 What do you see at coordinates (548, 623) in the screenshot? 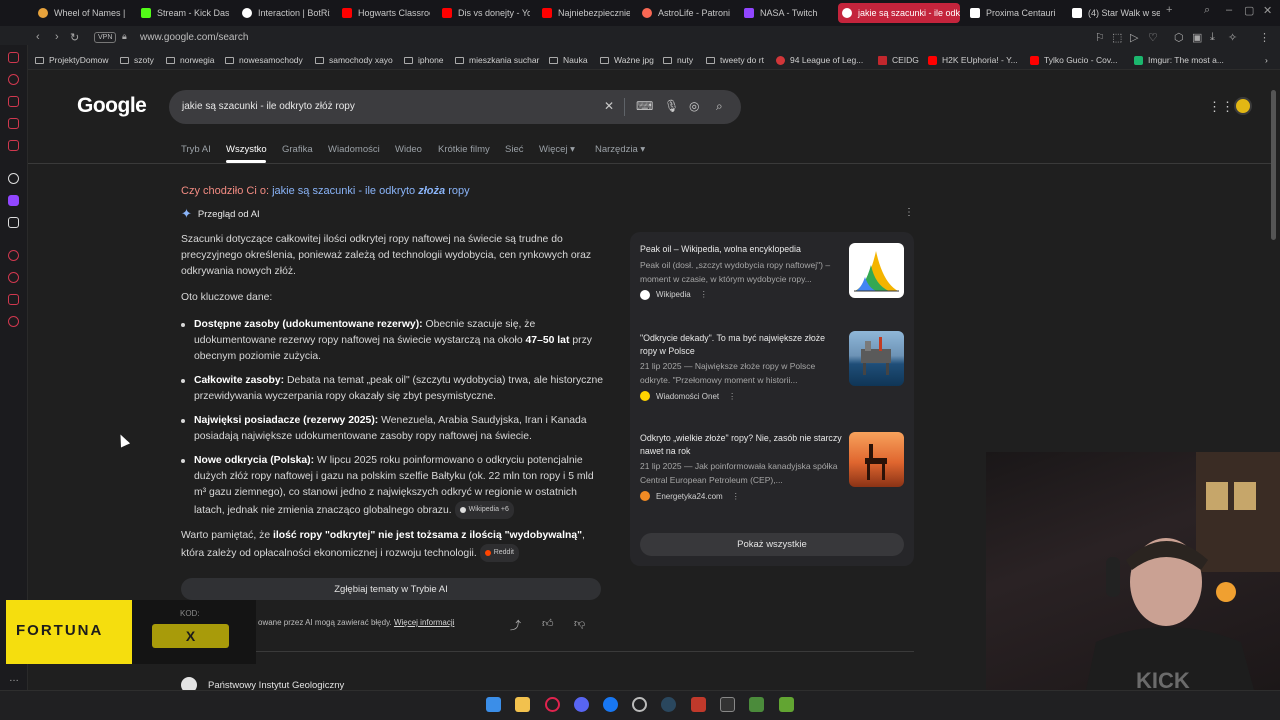
I see `thumbs-up-icon: 👍︎` at bounding box center [548, 623].